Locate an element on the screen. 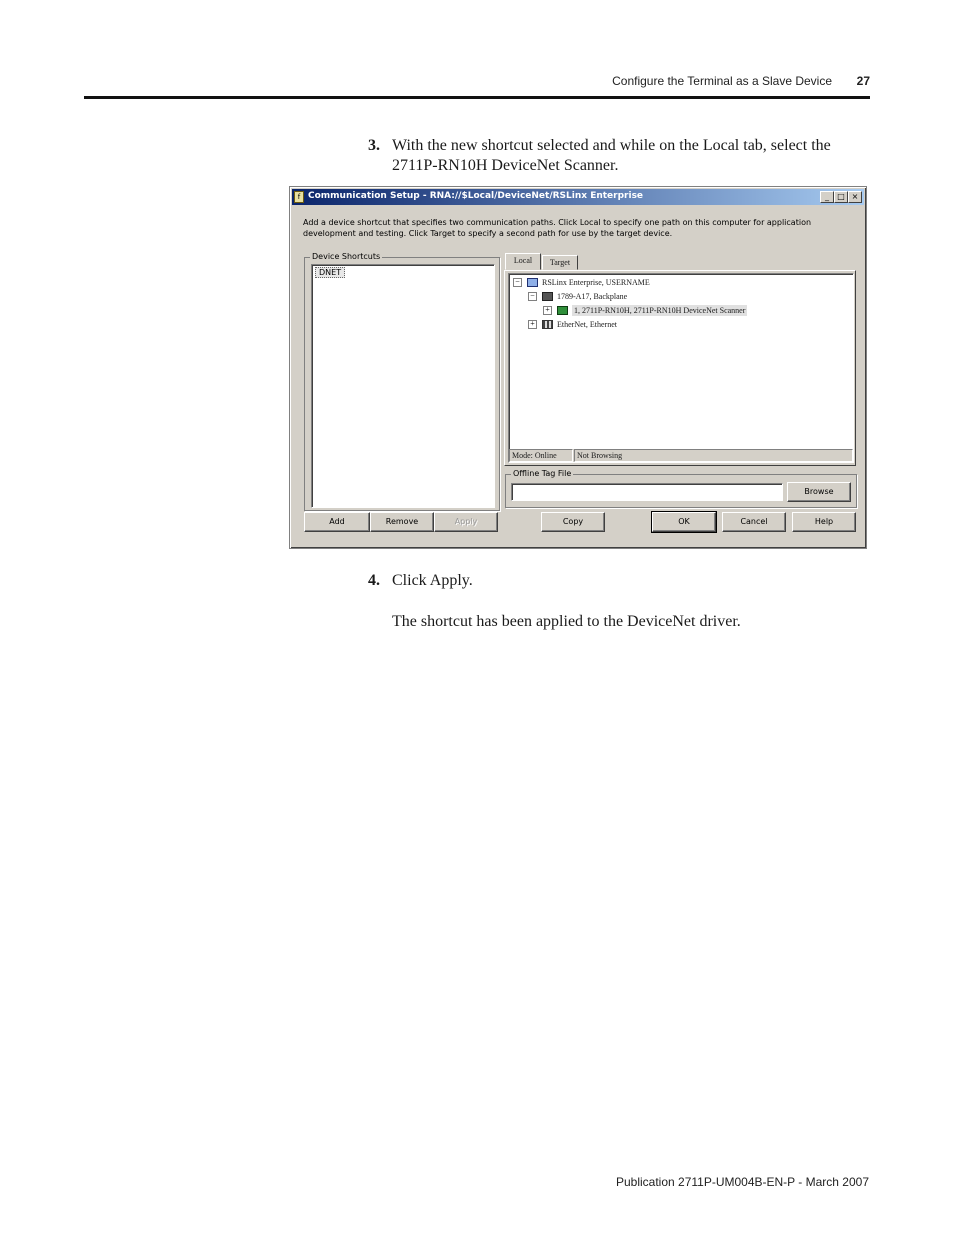  tree-label: RSLinx Enterprise, USERNAME is located at coordinates (596, 282).